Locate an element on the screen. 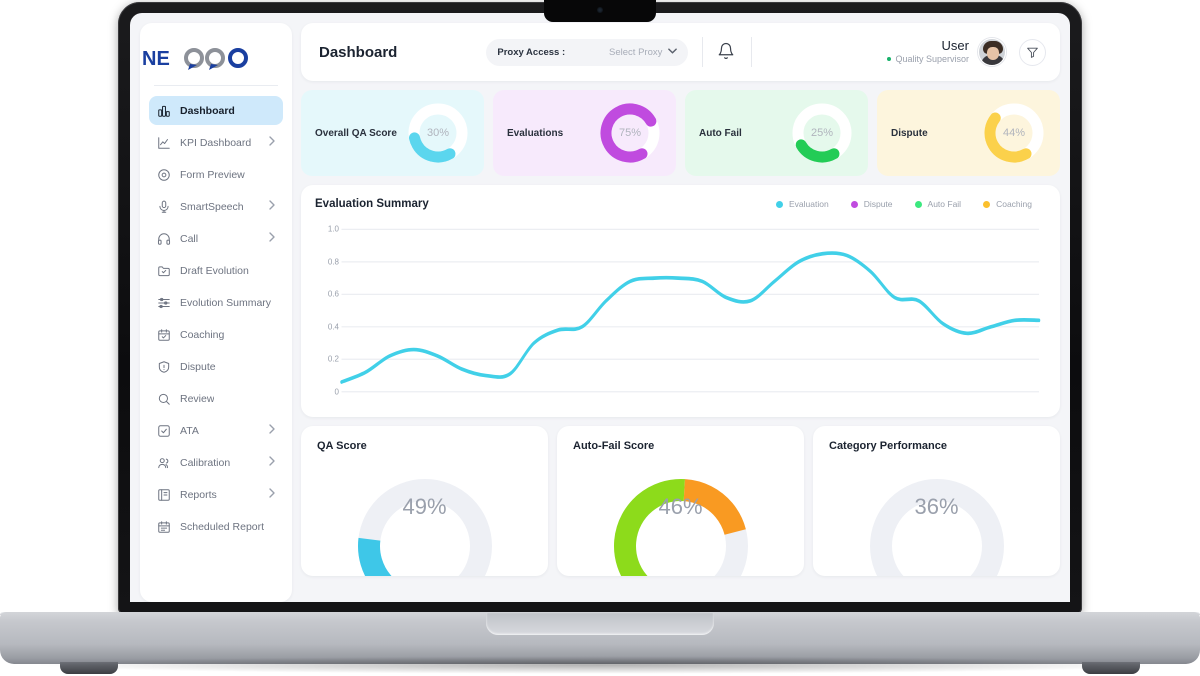 The height and width of the screenshot is (676, 1200). sidebar-item-reports: Reports is located at coordinates (216, 494).